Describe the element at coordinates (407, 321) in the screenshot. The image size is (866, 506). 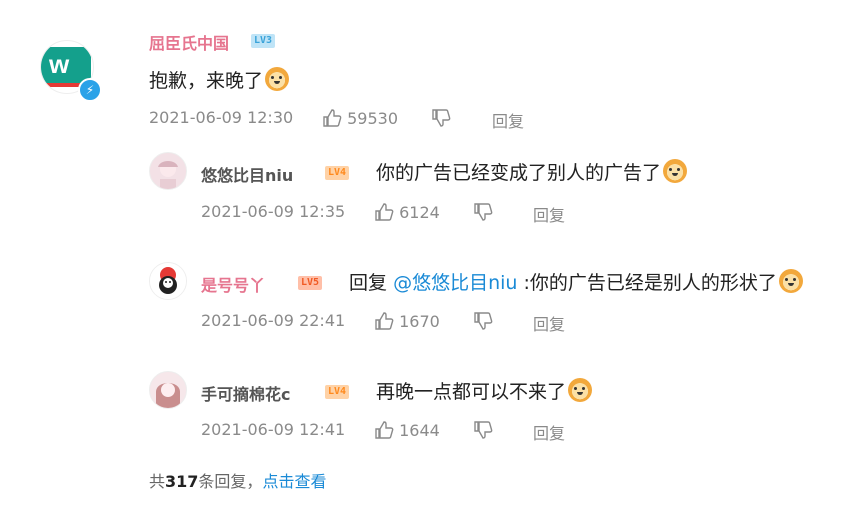
I see `like-button: 1670` at that location.